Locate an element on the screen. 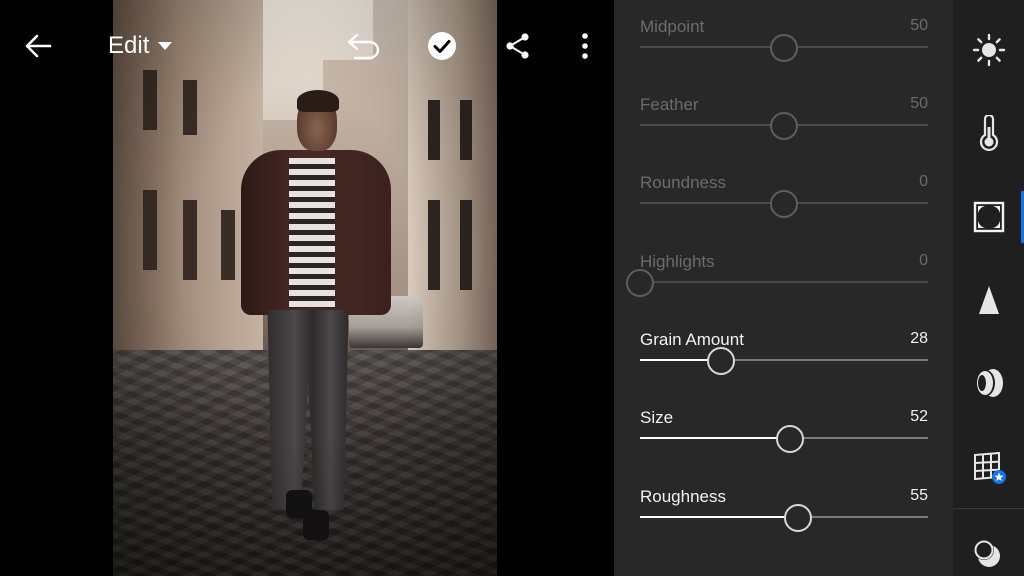 This screenshot has width=1024, height=576. rail-item-optics is located at coordinates (988, 383).